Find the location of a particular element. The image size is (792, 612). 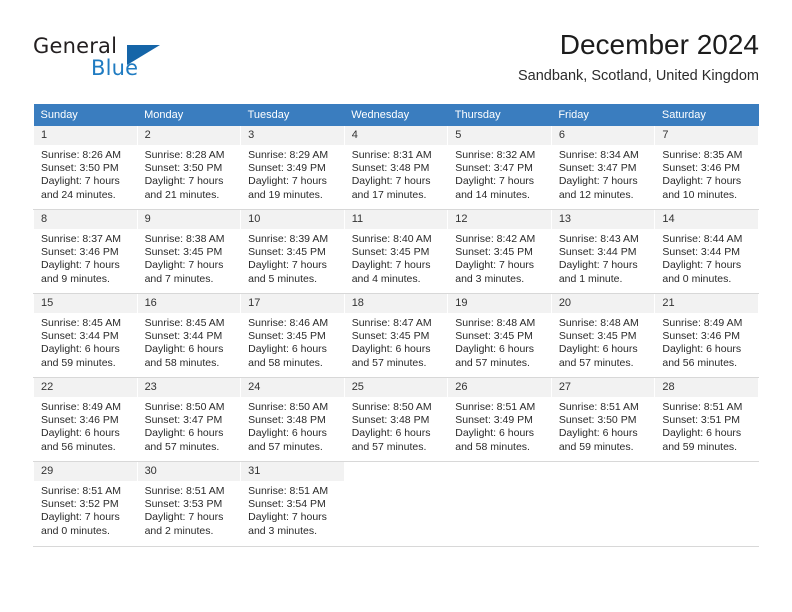

day-number: 28 is located at coordinates (706, 387).